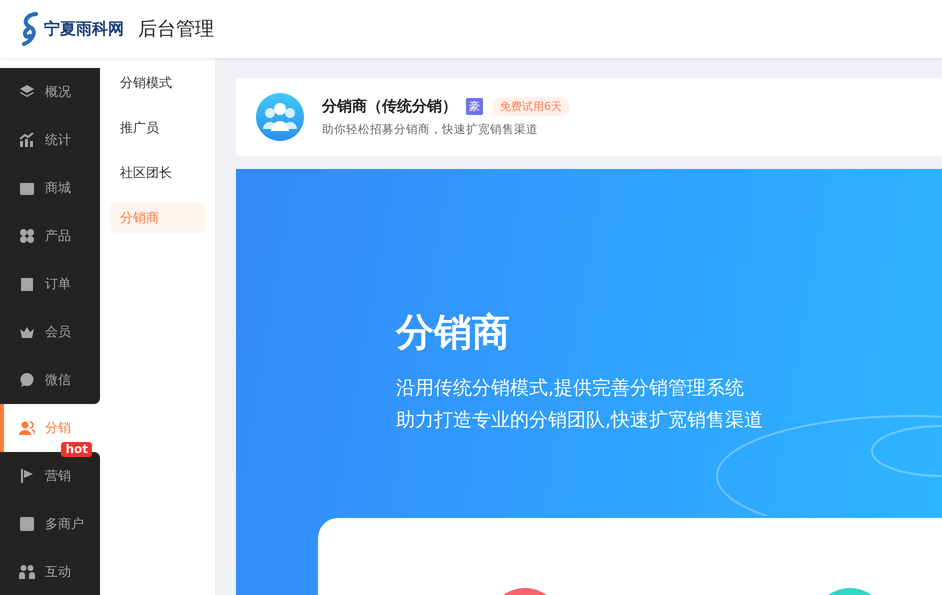 Image resolution: width=942 pixels, height=595 pixels. Describe the element at coordinates (176, 29) in the screenshot. I see `app-title: 后台管理` at that location.